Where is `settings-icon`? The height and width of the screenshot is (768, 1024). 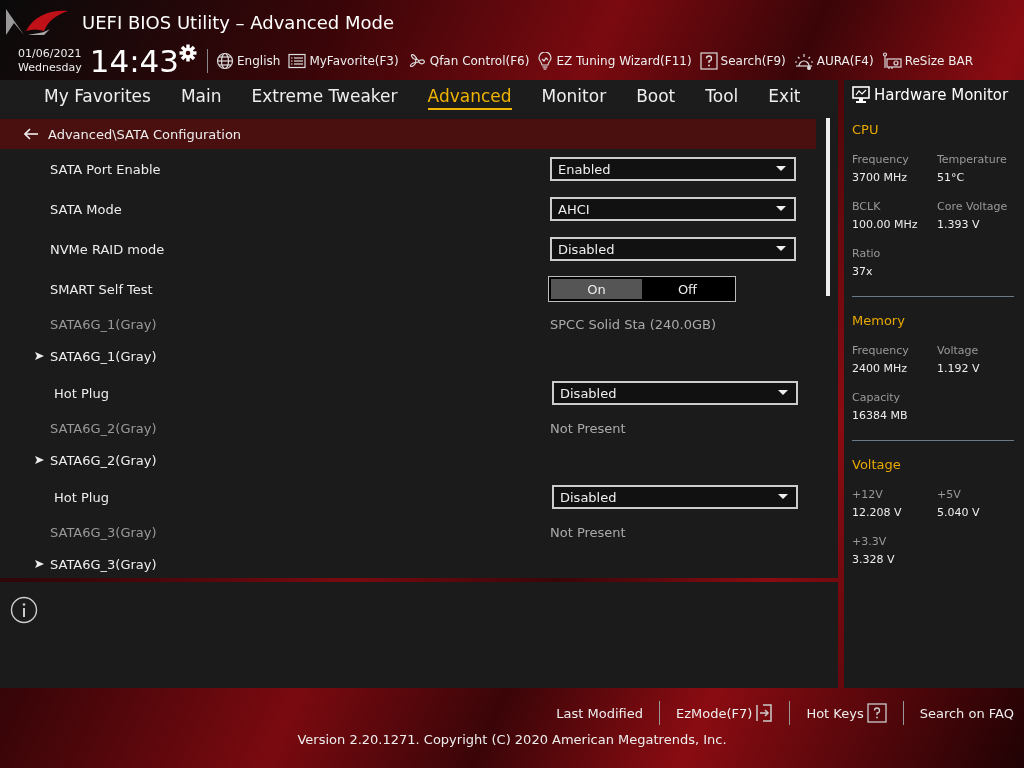 settings-icon is located at coordinates (188, 53).